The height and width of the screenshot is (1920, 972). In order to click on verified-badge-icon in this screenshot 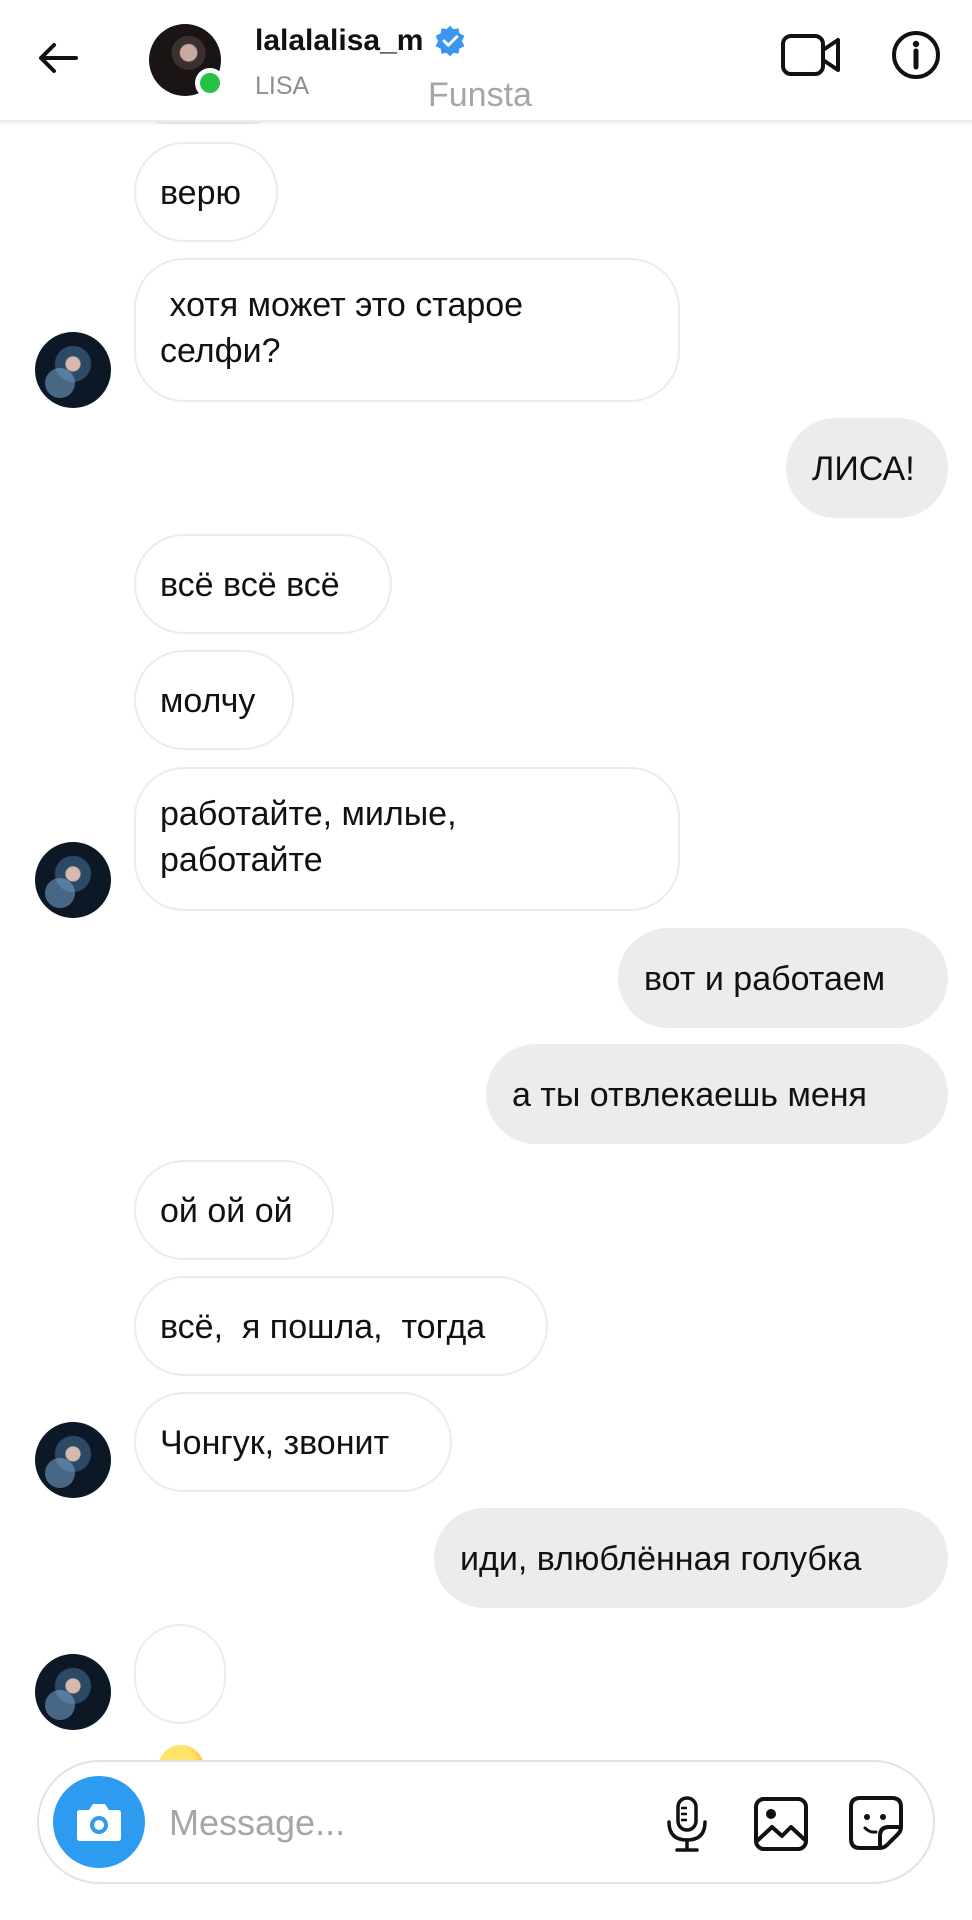, I will do `click(450, 41)`.